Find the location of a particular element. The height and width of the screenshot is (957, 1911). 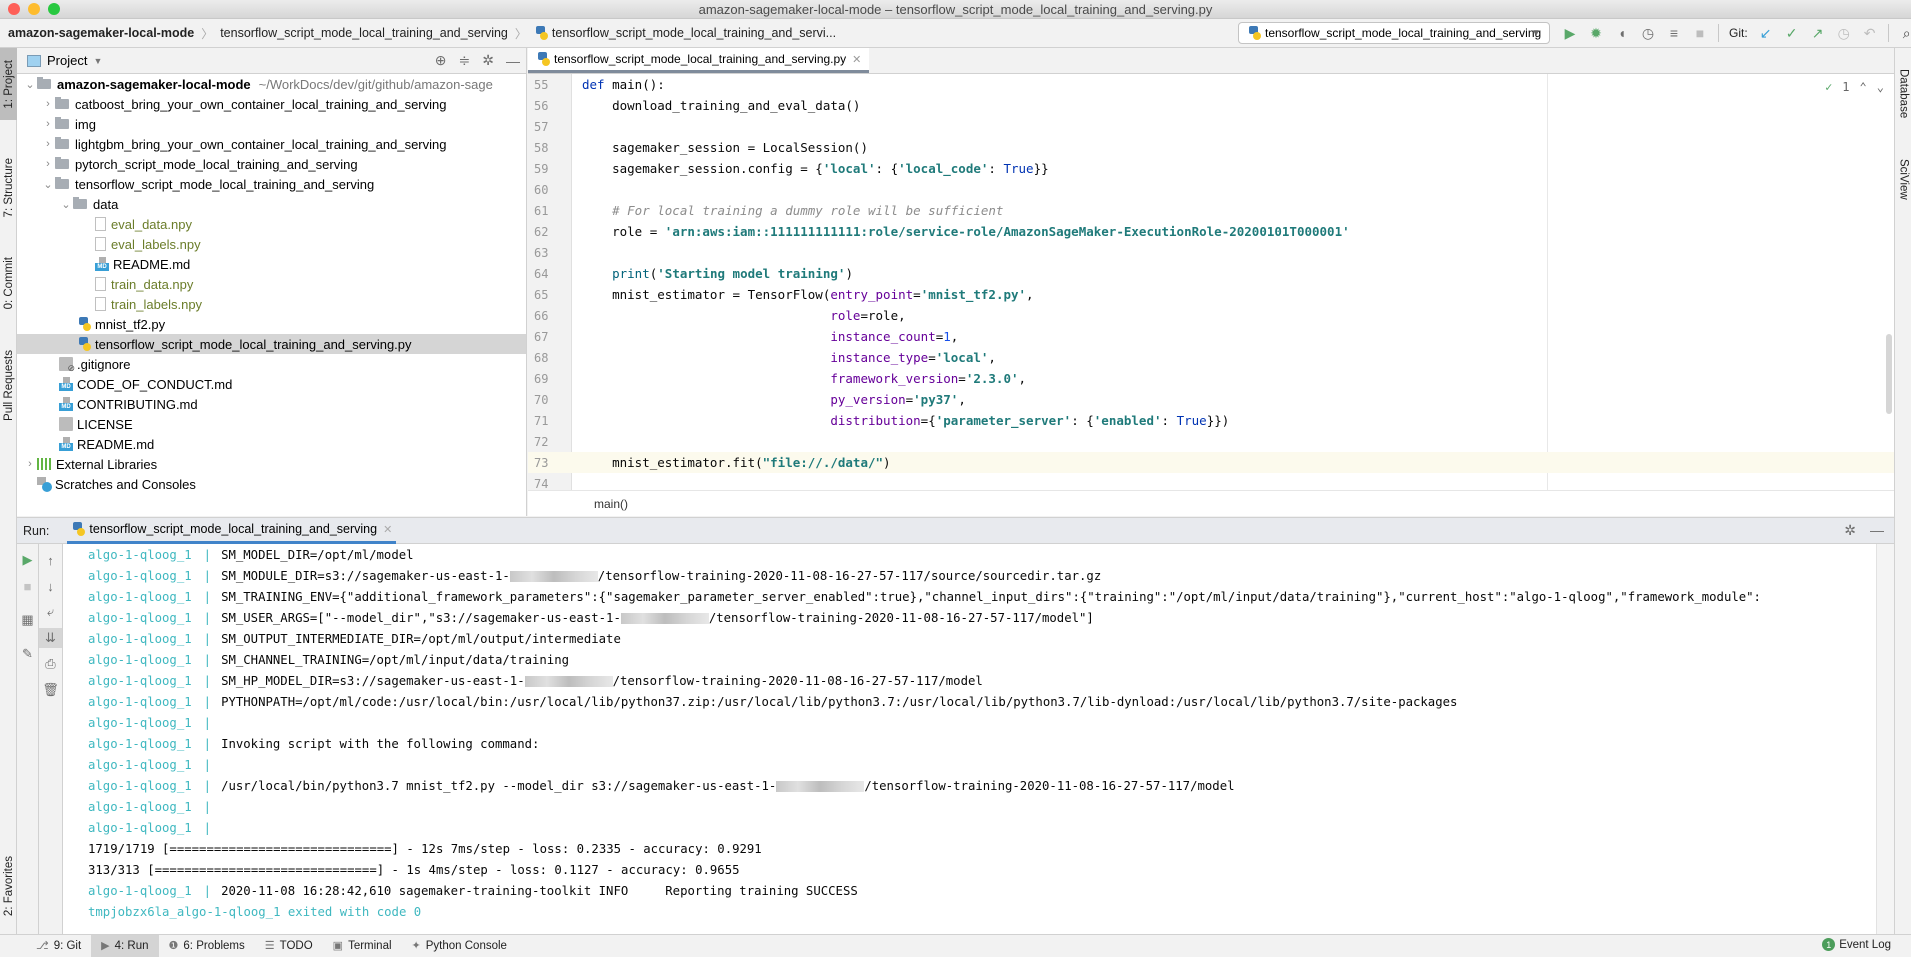

pin-icon: ✎ is located at coordinates (27, 654).